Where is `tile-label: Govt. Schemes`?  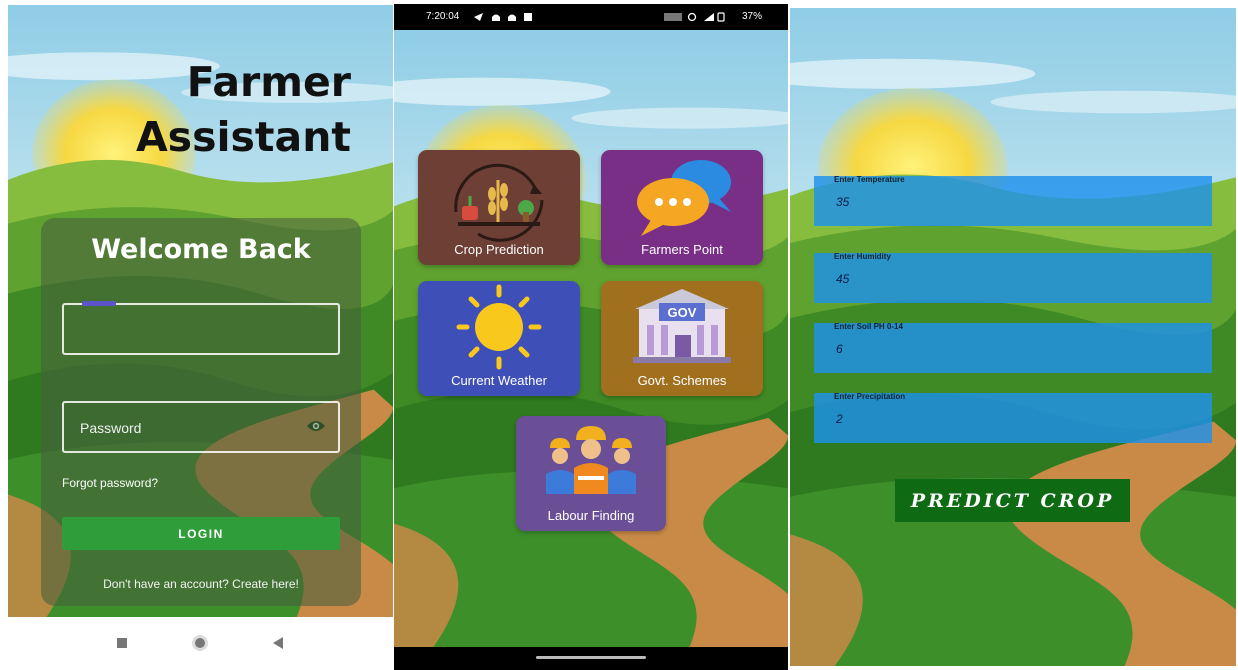 tile-label: Govt. Schemes is located at coordinates (682, 380).